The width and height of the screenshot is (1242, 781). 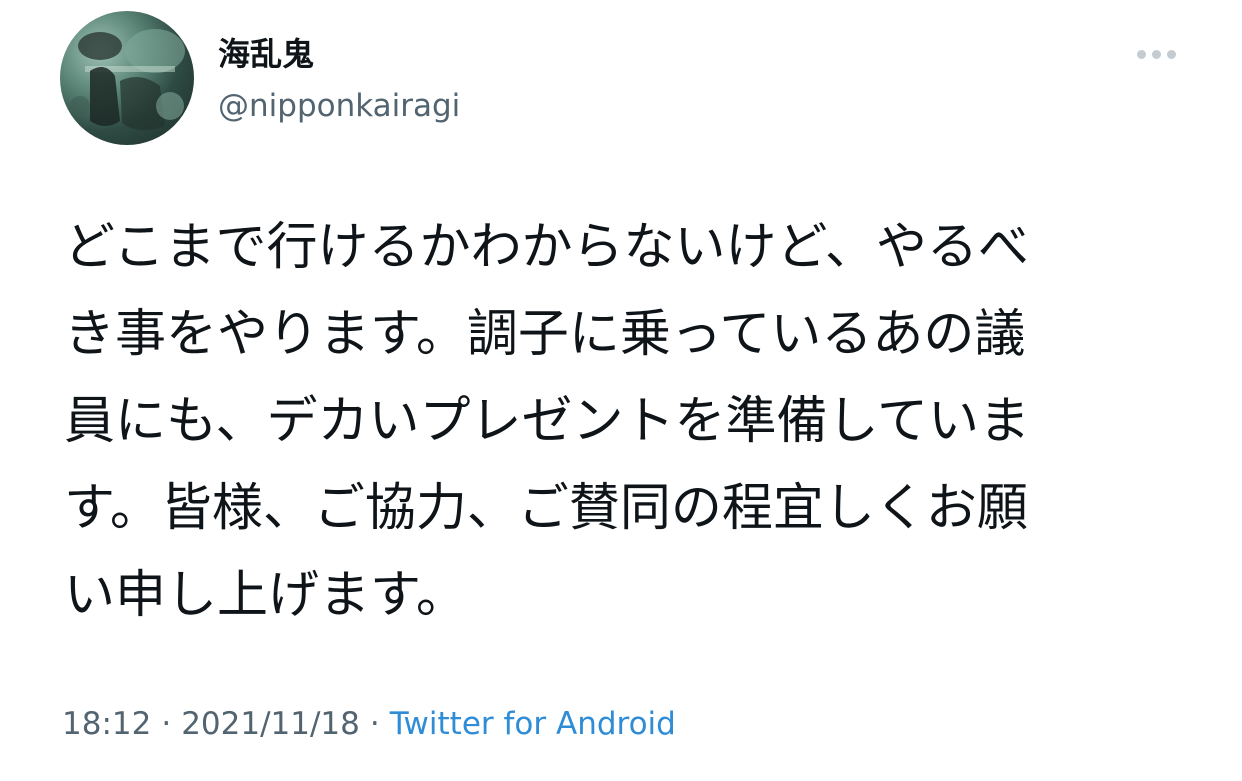 What do you see at coordinates (106, 724) in the screenshot?
I see `tweet-time: 18:12` at bounding box center [106, 724].